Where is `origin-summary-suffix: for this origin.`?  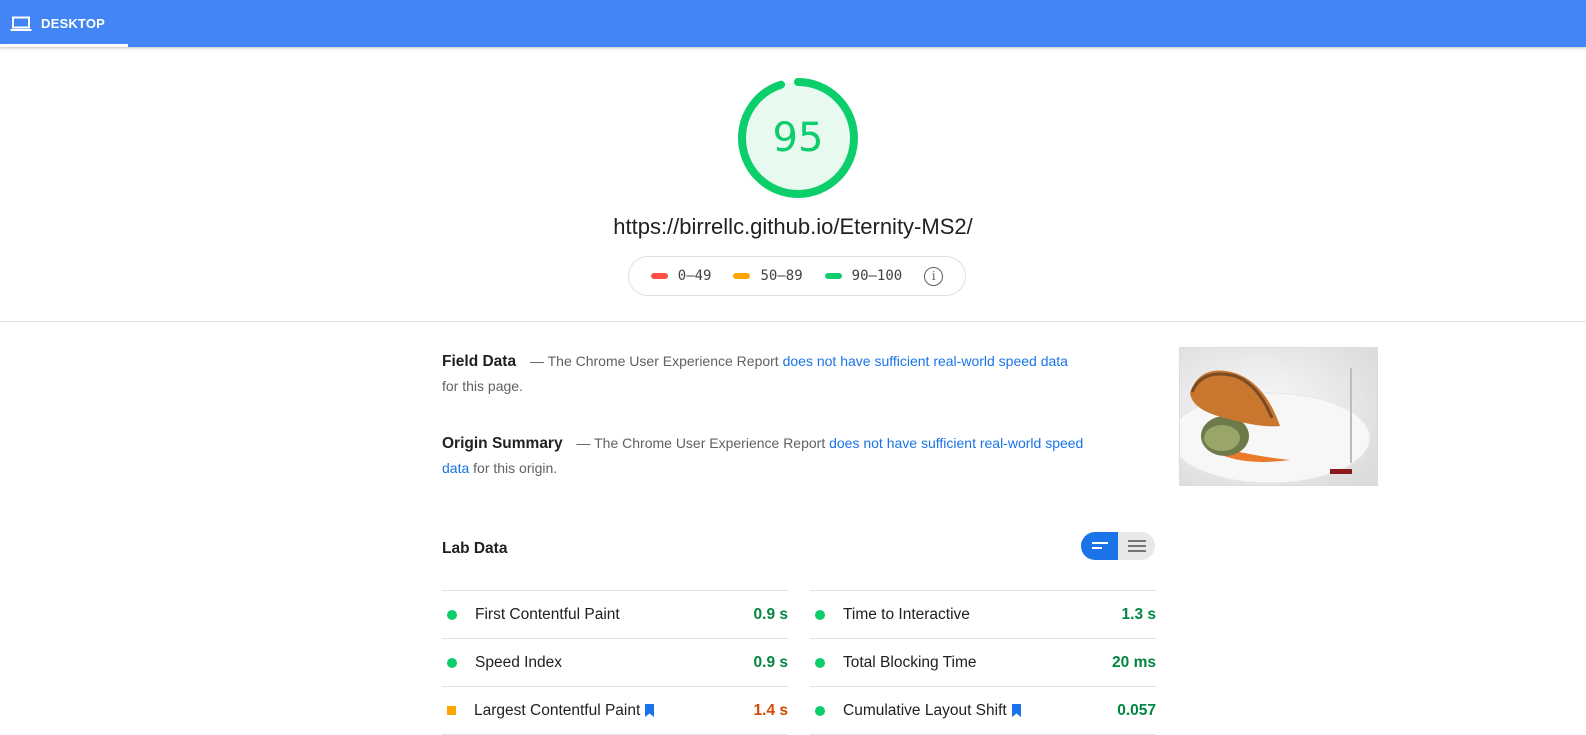 origin-summary-suffix: for this origin. is located at coordinates (515, 468).